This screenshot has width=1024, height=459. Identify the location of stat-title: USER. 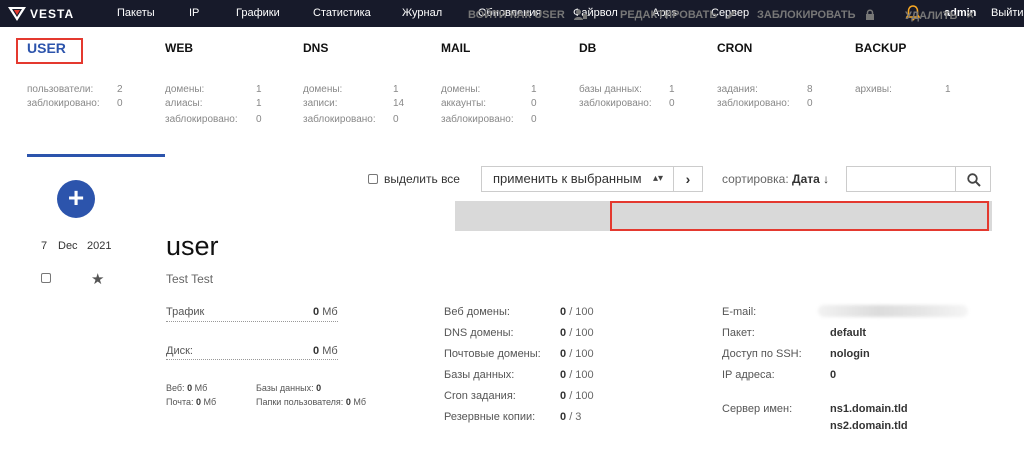
(46, 48).